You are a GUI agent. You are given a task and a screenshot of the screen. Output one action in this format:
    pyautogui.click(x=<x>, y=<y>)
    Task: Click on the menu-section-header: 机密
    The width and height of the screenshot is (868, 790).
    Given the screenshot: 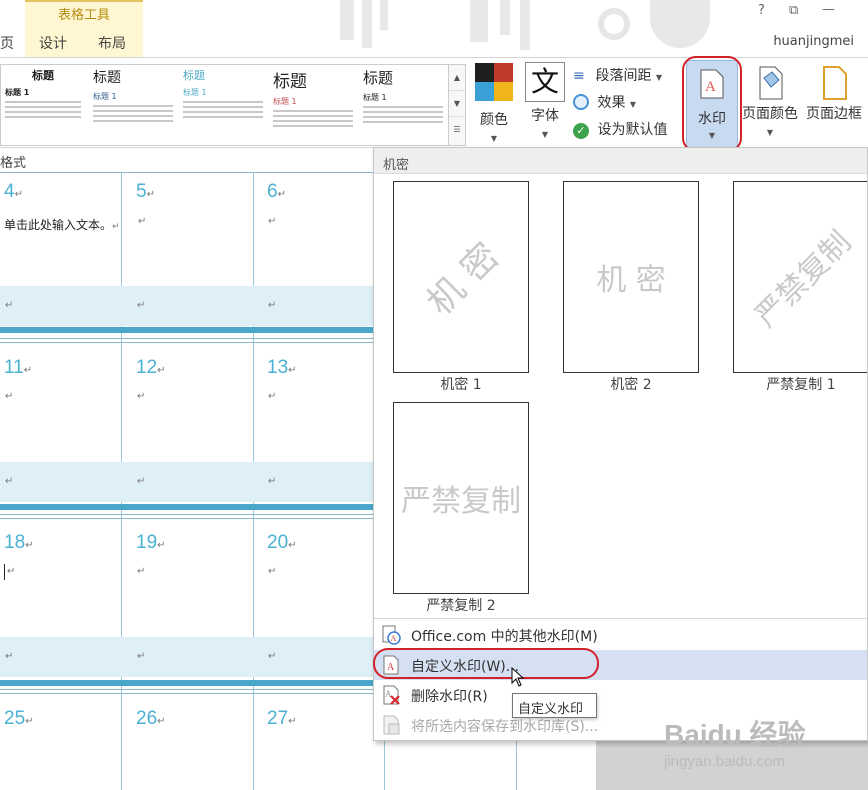 What is the action you would take?
    pyautogui.click(x=620, y=161)
    